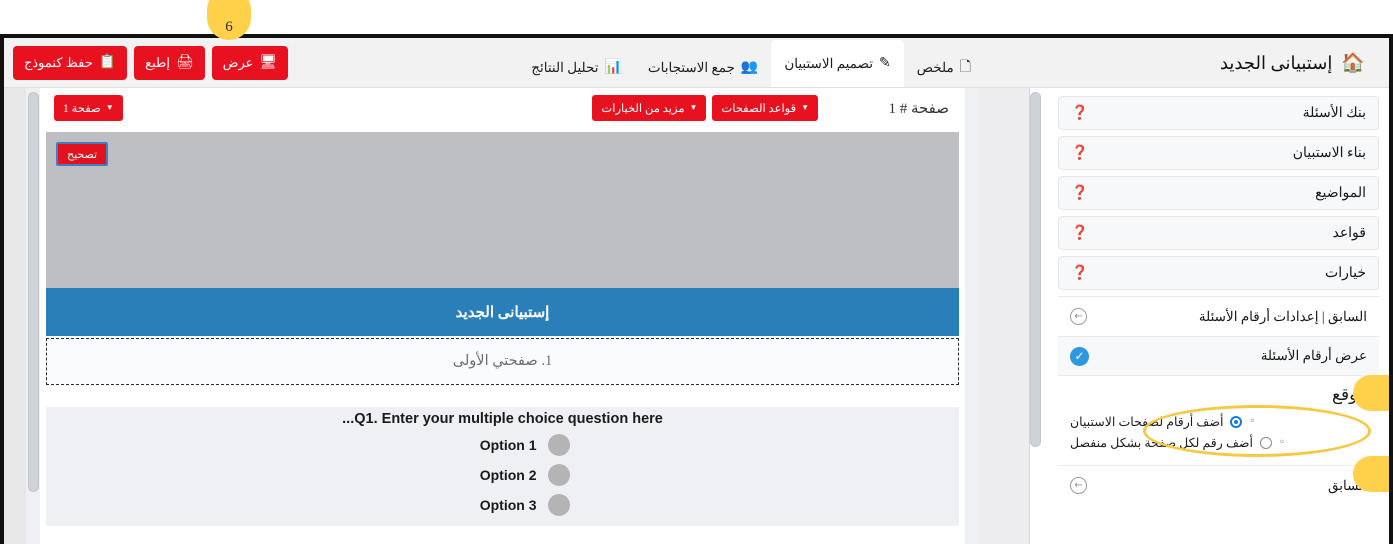  I want to click on tab-survey-design: ✎ تصميم الاستبيان, so click(837, 64).